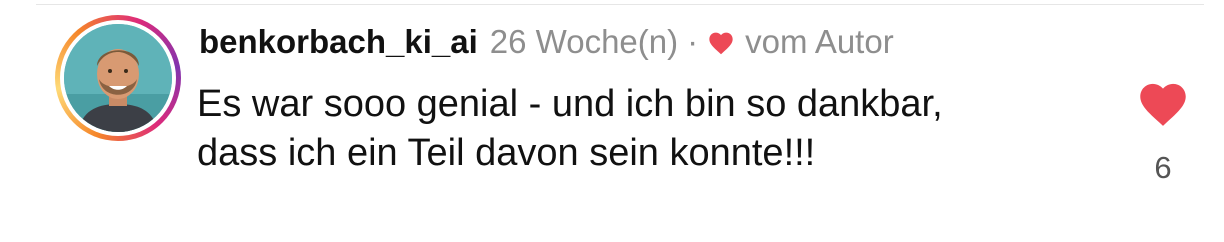 The image size is (1224, 242). I want to click on avatar-story-ring, so click(118, 78).